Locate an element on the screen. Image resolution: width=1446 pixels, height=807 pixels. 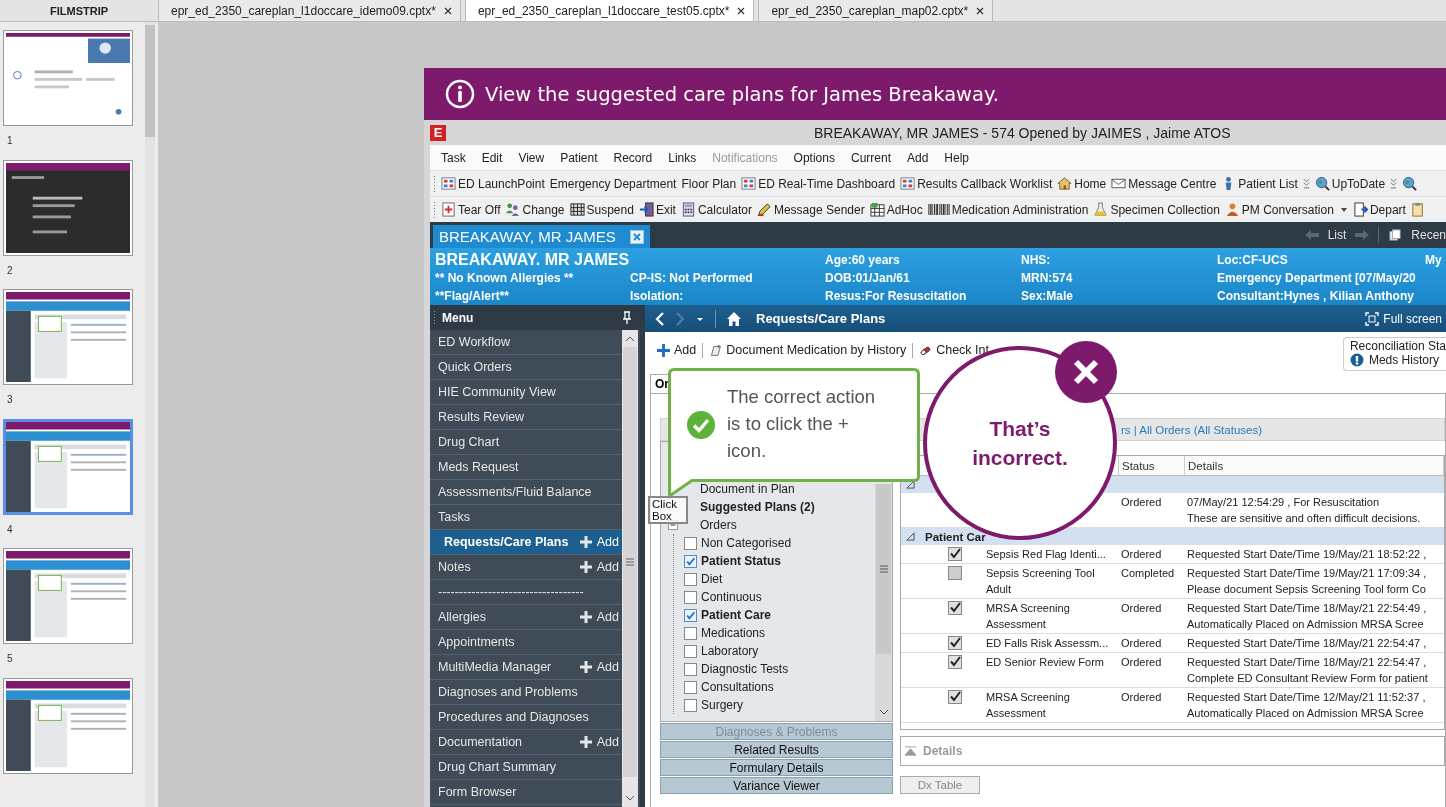
tree-item: Suggested Plans (2) is located at coordinates (757, 507).